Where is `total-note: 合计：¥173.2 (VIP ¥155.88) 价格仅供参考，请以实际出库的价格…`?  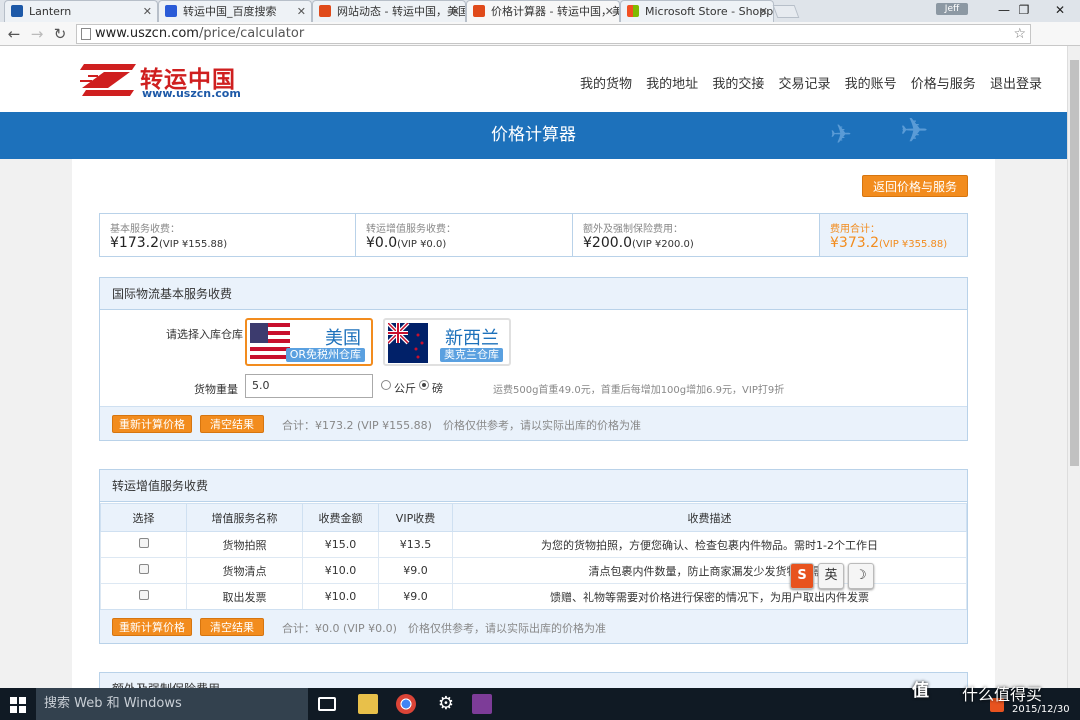
total-note: 合计：¥173.2 (VIP ¥155.88) 价格仅供参考，请以实际出库的价格… is located at coordinates (461, 425).